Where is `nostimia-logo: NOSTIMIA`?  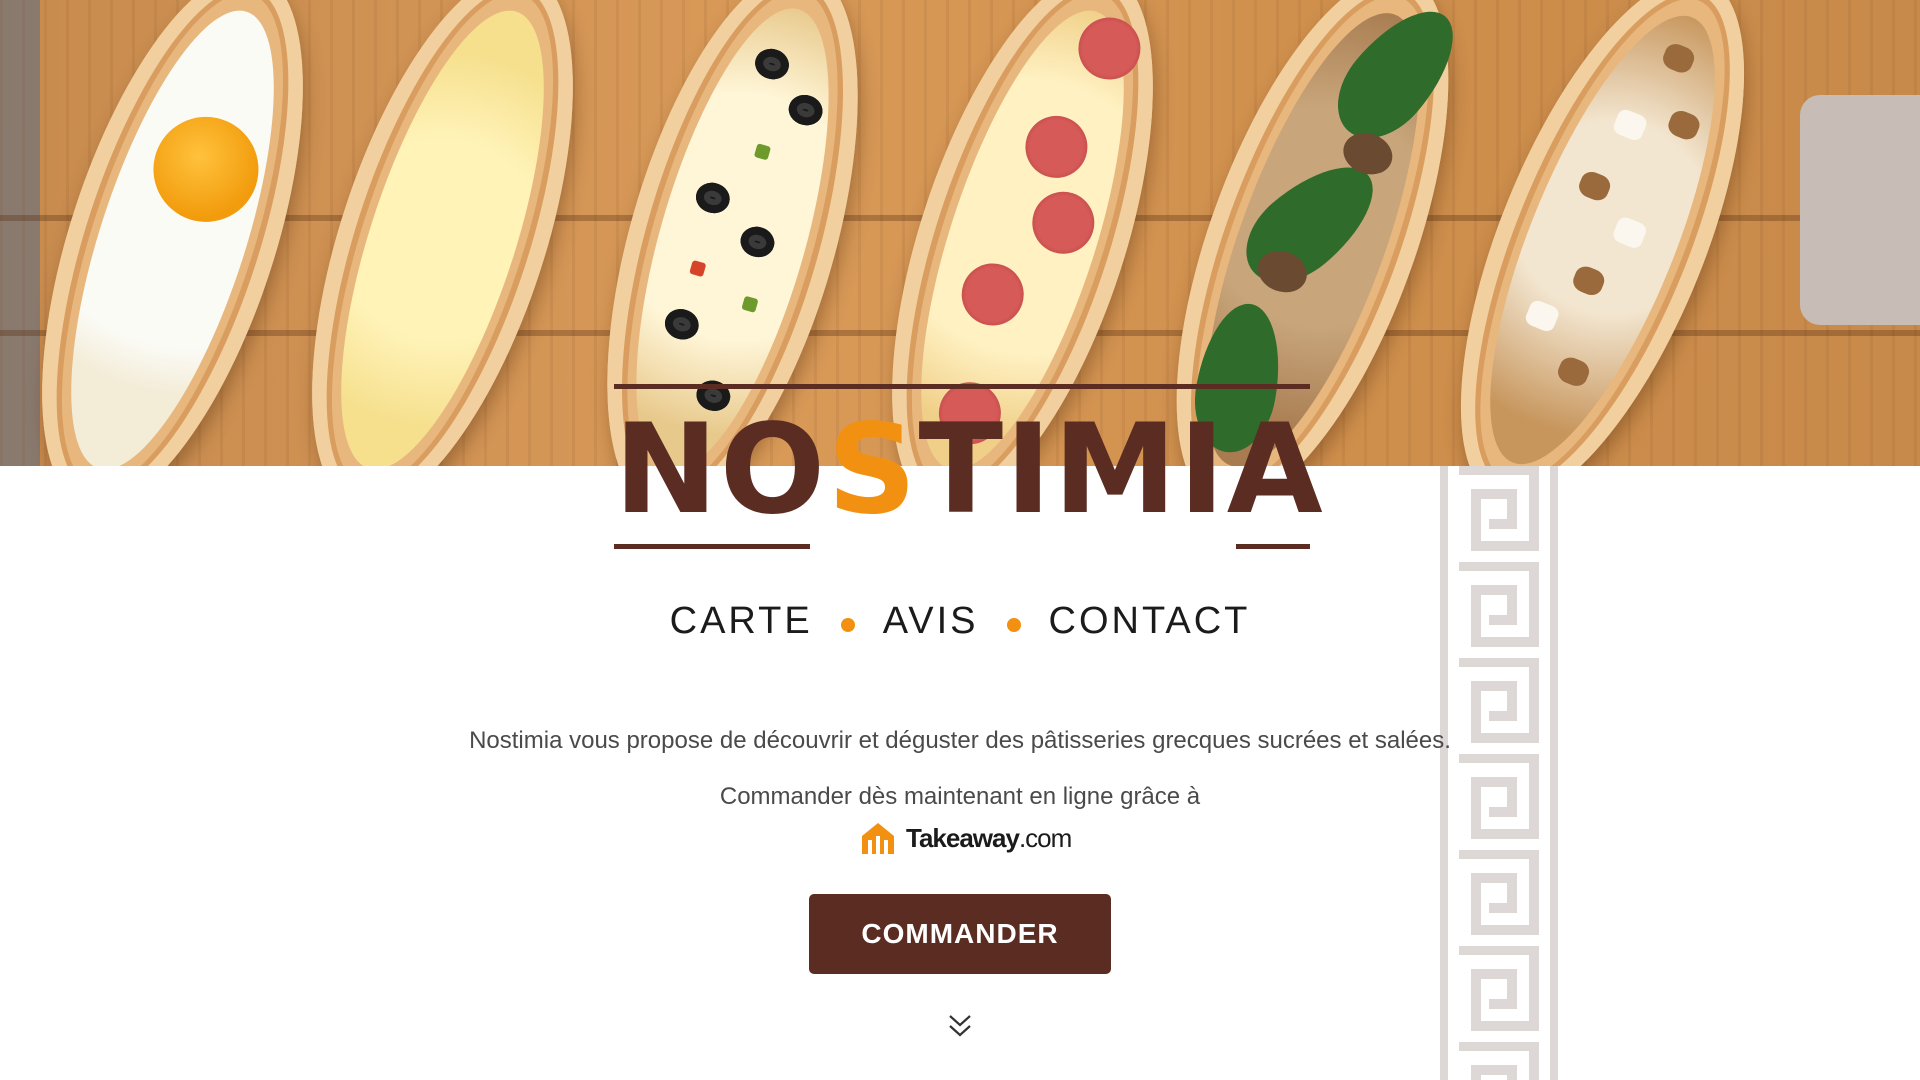
nostimia-logo: NOSTIMIA is located at coordinates (968, 466).